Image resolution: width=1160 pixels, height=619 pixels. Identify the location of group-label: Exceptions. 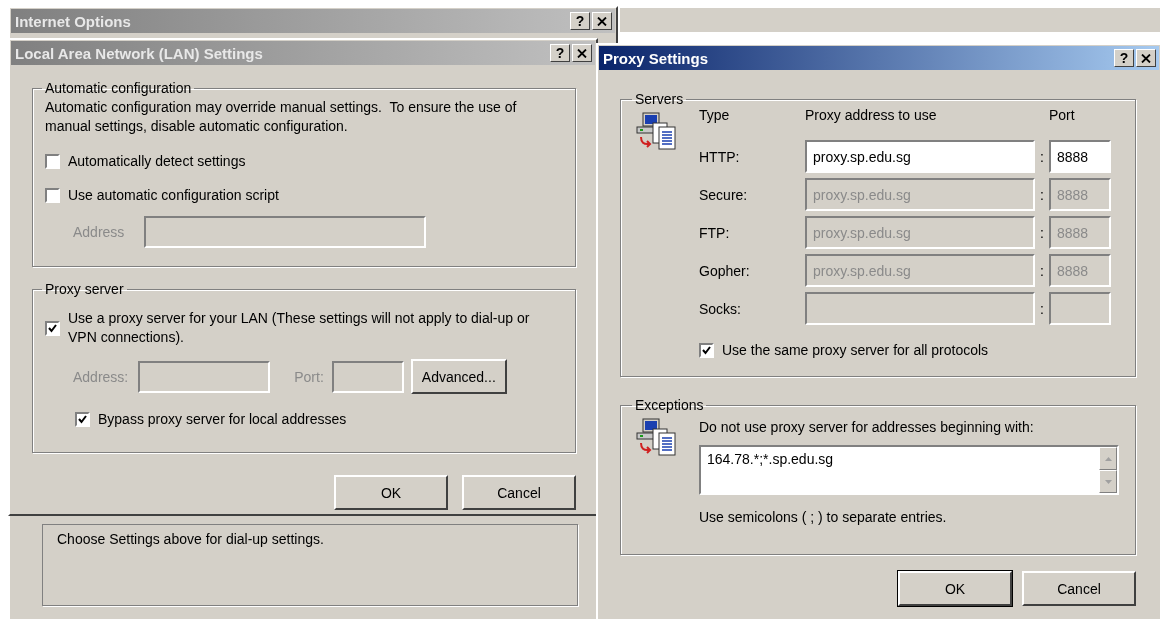
(669, 405).